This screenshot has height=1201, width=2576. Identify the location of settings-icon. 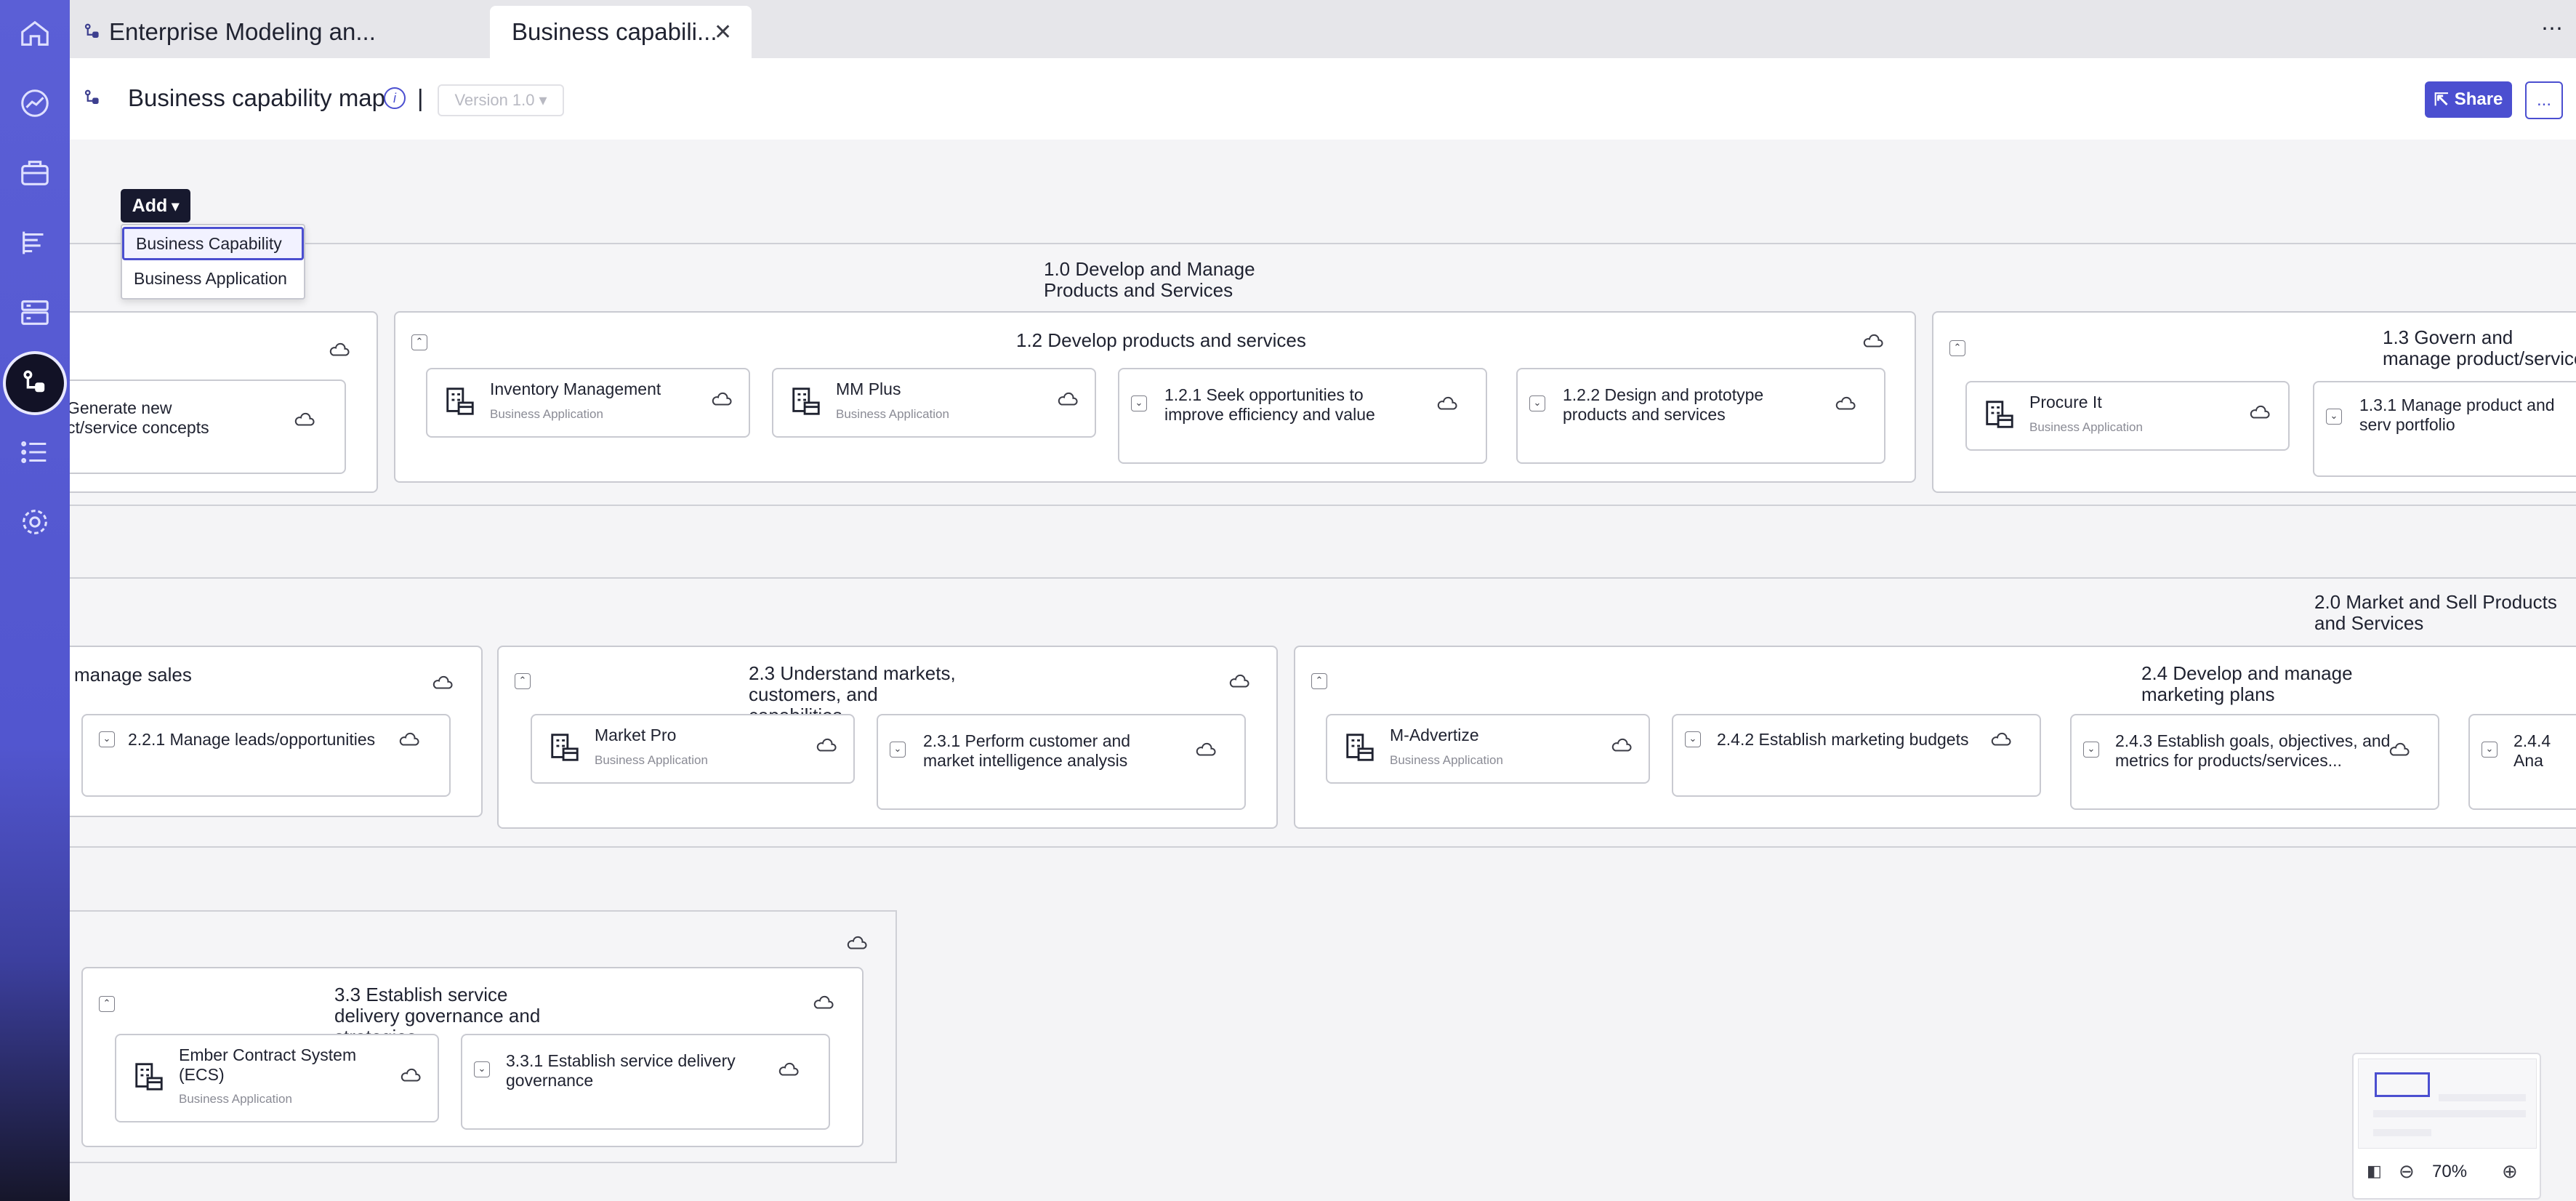
(35, 522).